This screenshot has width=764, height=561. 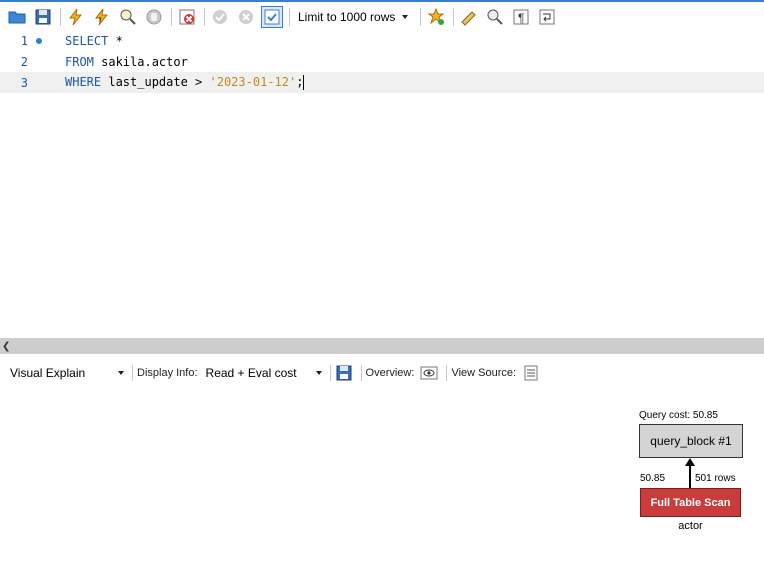 I want to click on view-source-label: View Source:, so click(x=484, y=373).